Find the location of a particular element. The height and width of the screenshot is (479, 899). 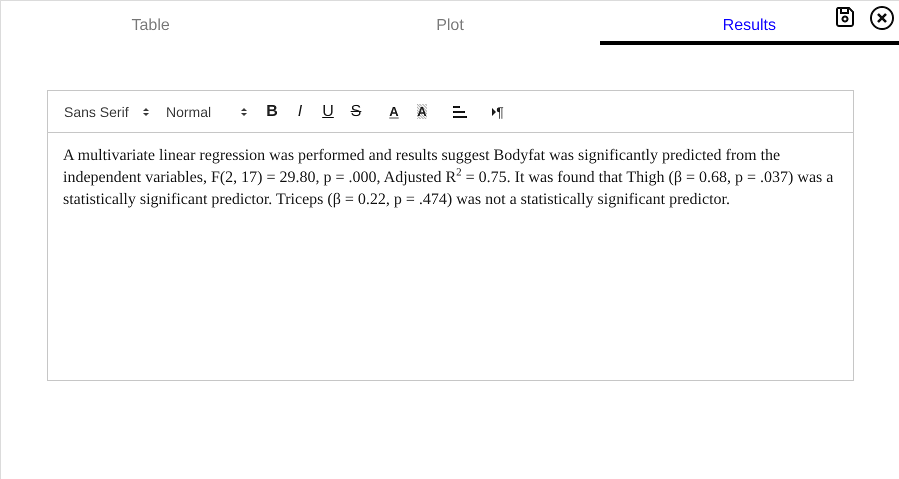

text-direction-button: ¶ is located at coordinates (498, 112).